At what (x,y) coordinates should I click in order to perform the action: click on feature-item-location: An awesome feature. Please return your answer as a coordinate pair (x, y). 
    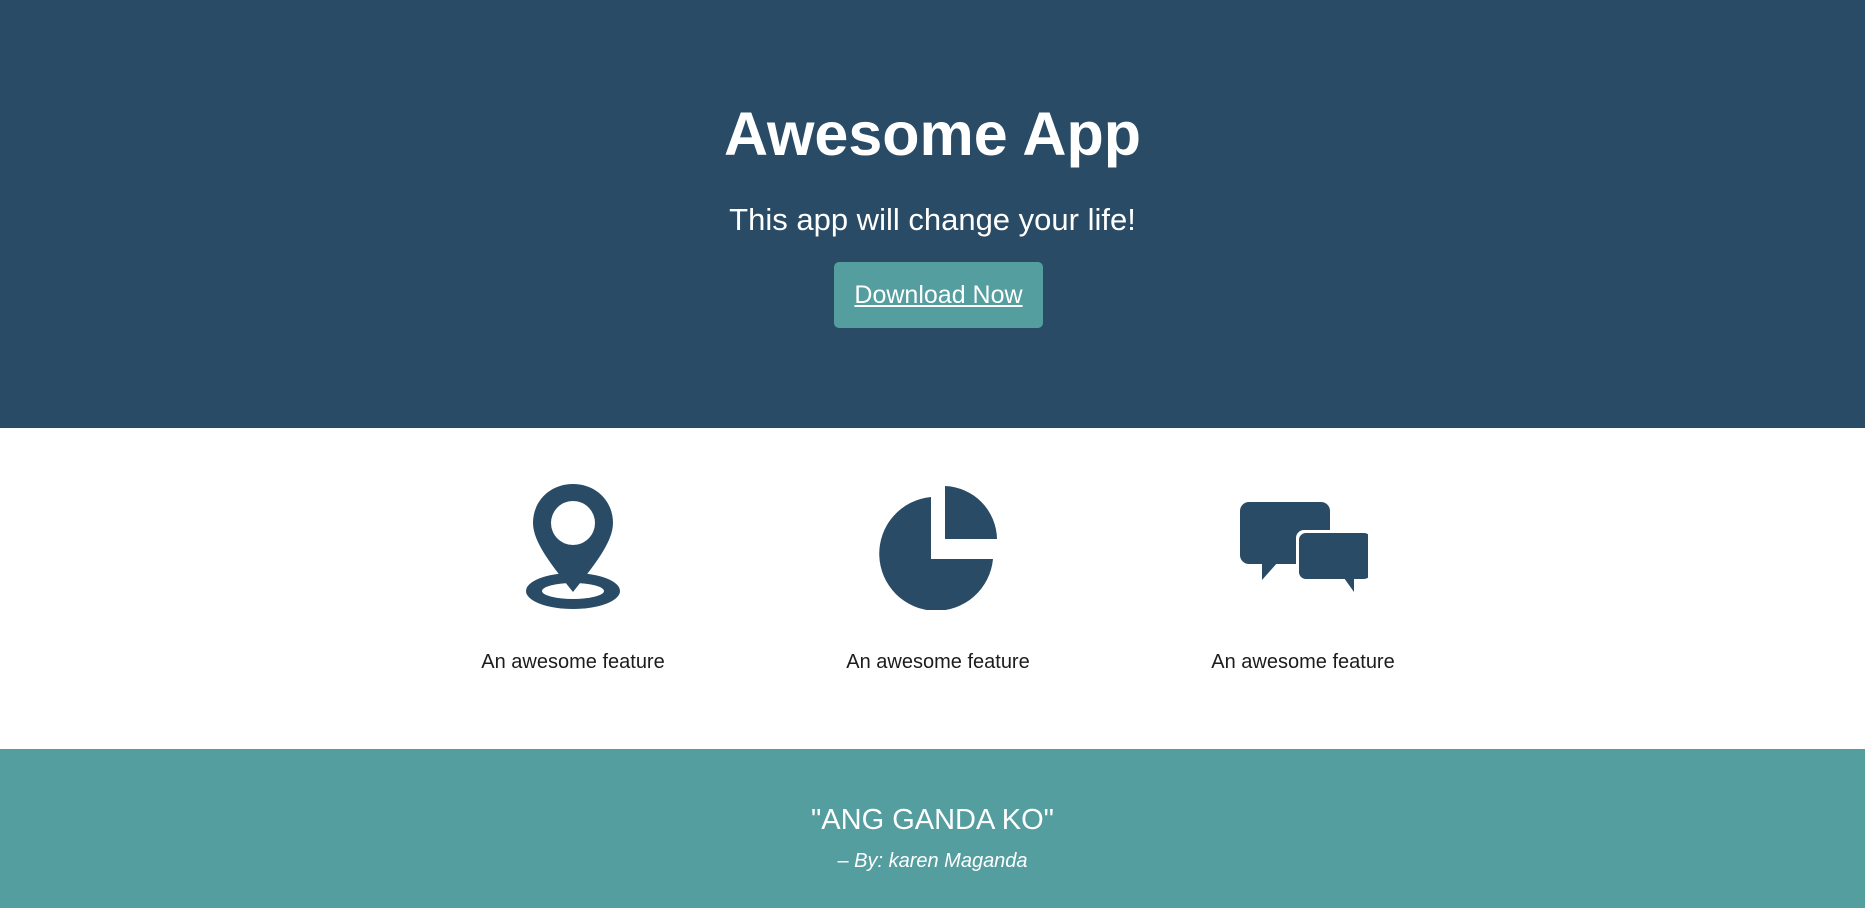
    Looking at the image, I should click on (573, 588).